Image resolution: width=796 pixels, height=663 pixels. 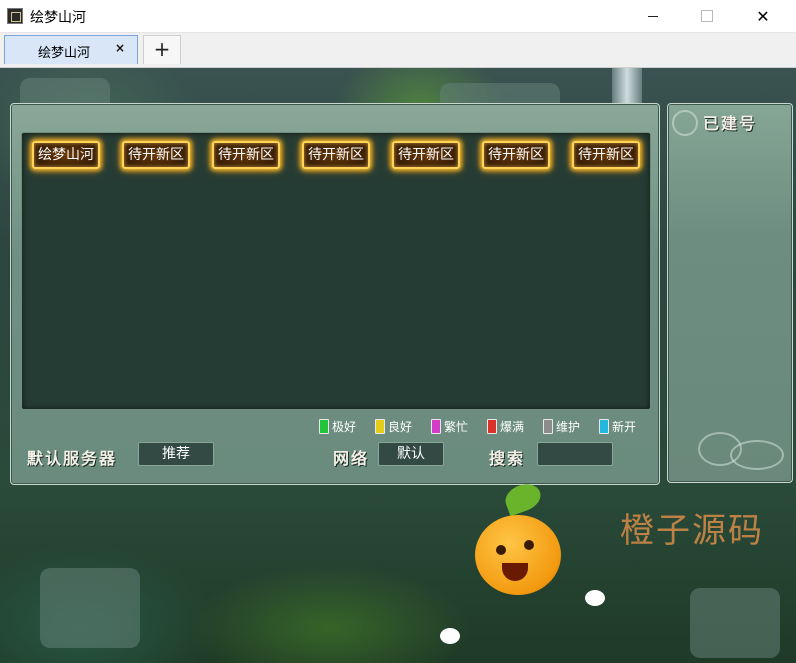 I want to click on legend-item-busy: 繁忙, so click(x=449, y=426).